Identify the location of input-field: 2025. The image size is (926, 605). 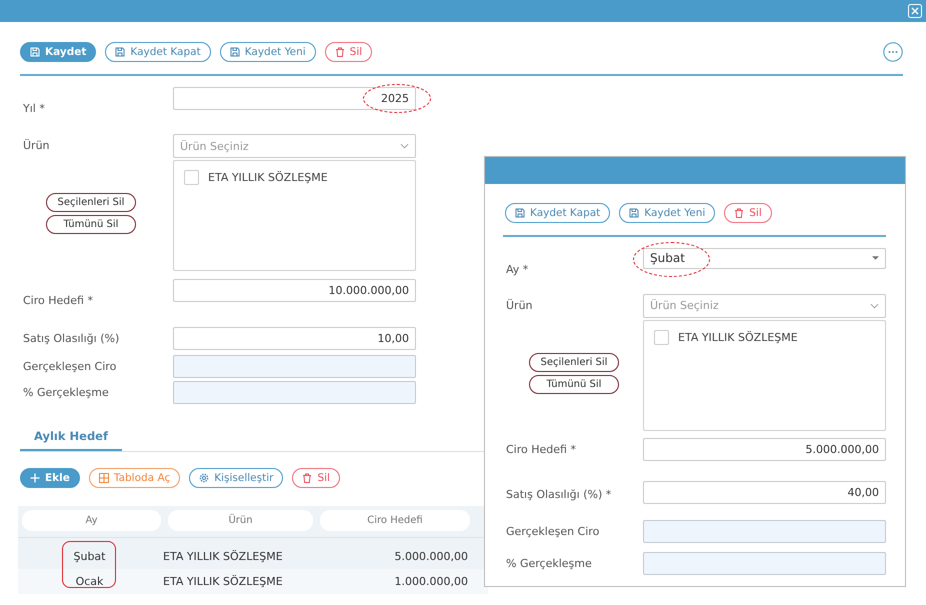
(294, 98).